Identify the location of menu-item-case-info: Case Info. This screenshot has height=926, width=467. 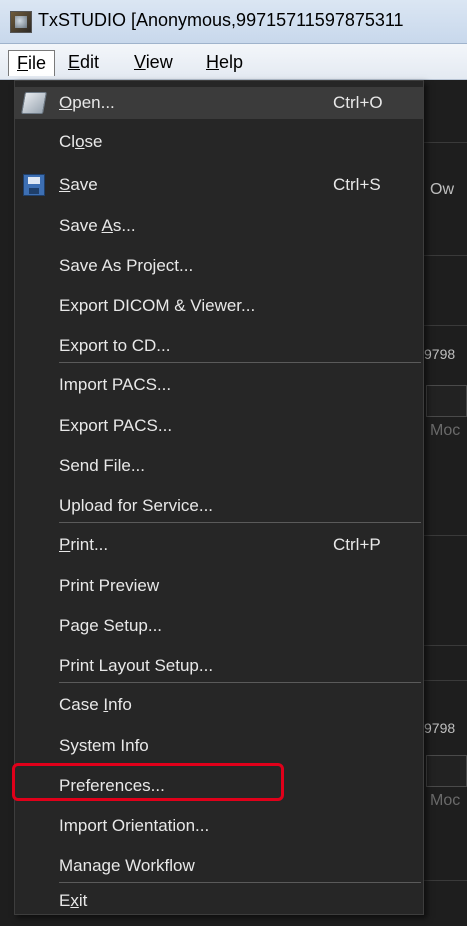
(219, 705).